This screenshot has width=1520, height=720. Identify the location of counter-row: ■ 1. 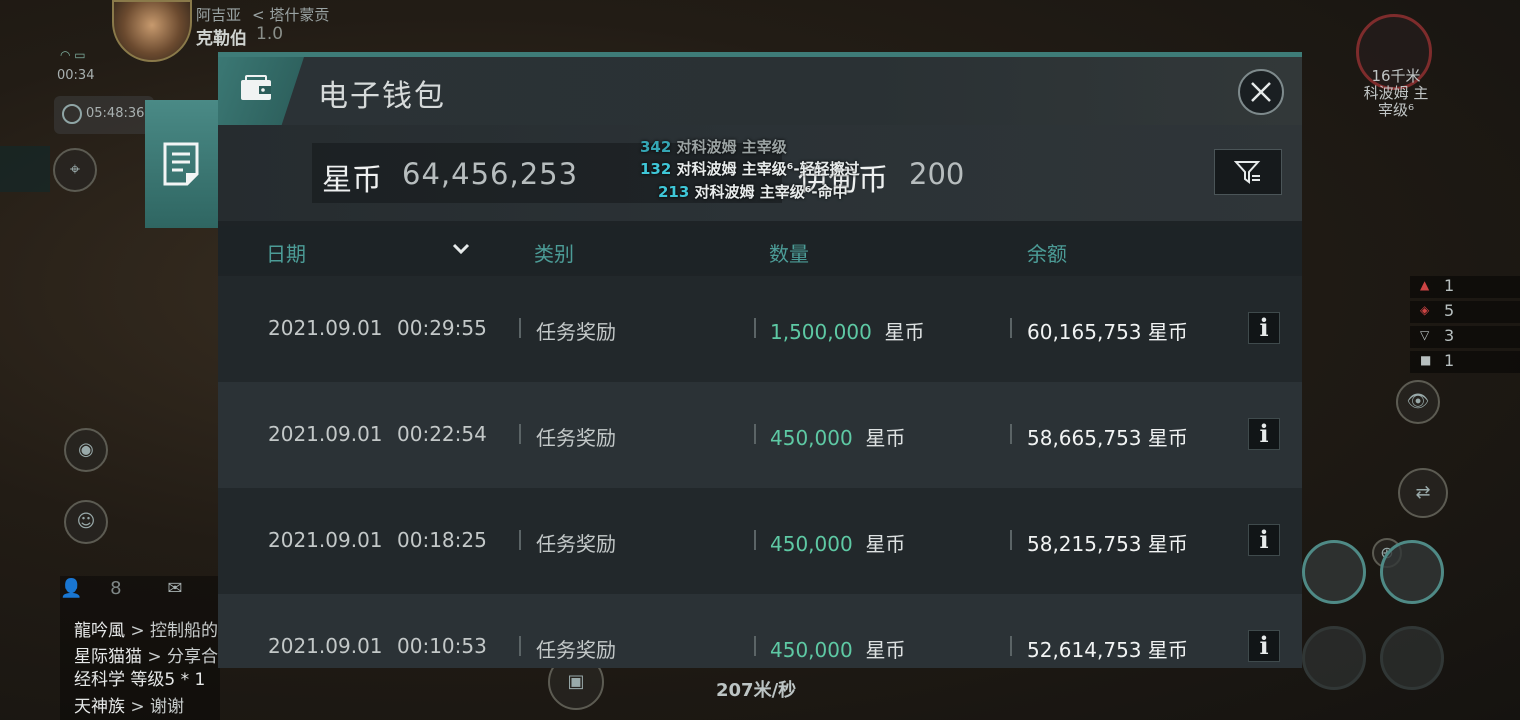
(1465, 362).